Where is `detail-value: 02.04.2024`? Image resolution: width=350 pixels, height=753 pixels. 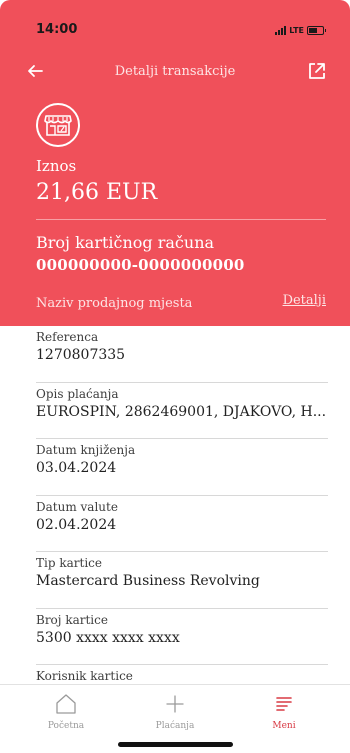
detail-value: 02.04.2024 is located at coordinates (76, 524).